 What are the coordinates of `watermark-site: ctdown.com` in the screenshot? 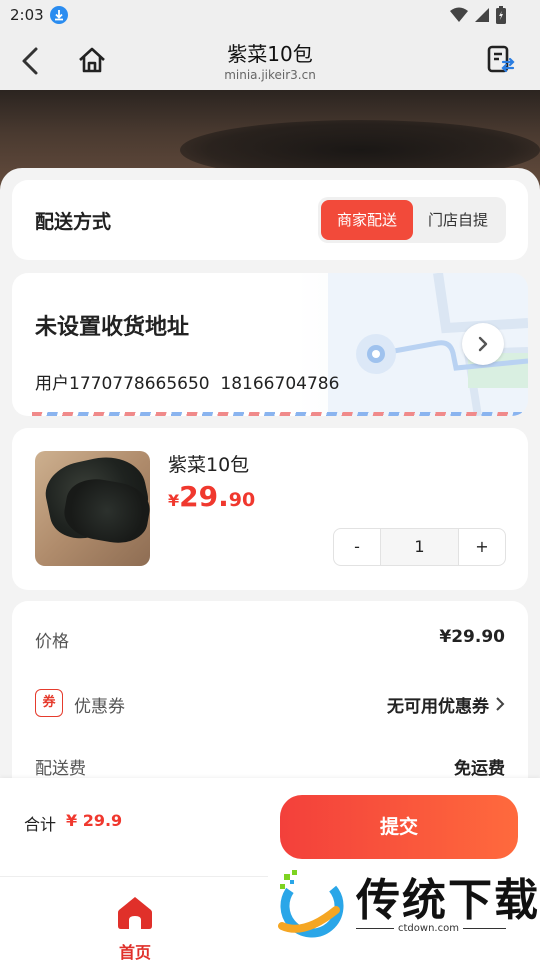 It's located at (428, 928).